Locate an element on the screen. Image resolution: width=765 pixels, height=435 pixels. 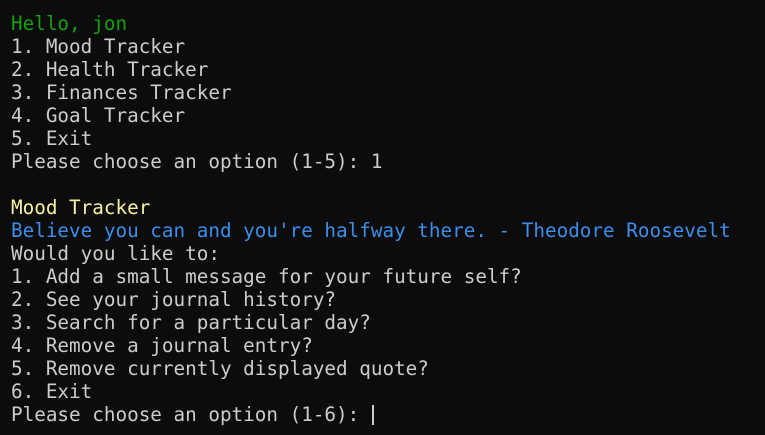
main-menu-item-finances: 3. Finances Tracker is located at coordinates (121, 92).